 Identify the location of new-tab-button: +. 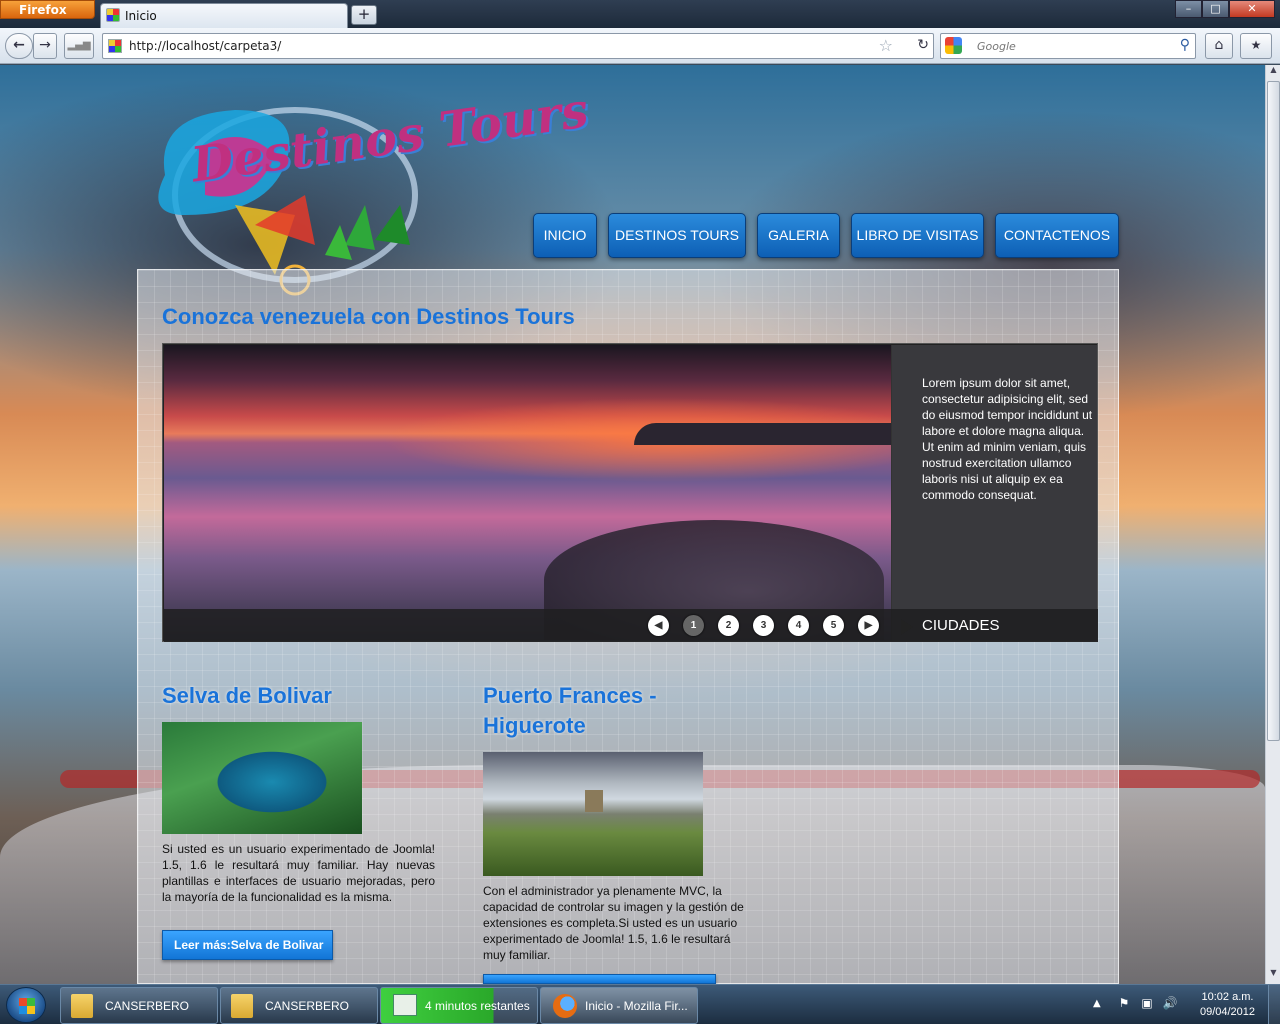
(364, 15).